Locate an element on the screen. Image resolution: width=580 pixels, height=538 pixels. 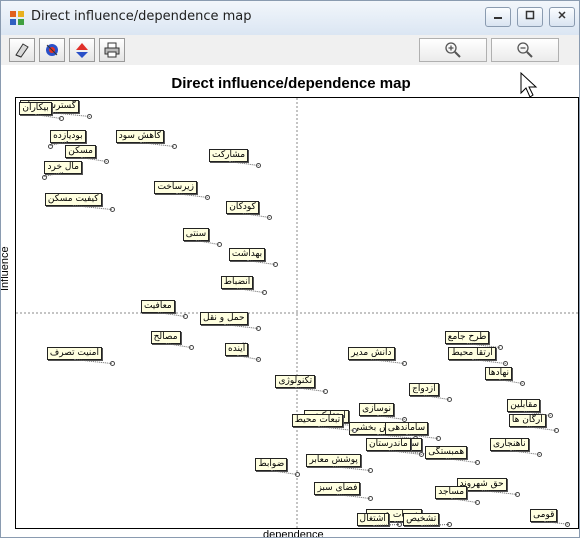
point-label: تکنولوژی is located at coordinates (295, 381).